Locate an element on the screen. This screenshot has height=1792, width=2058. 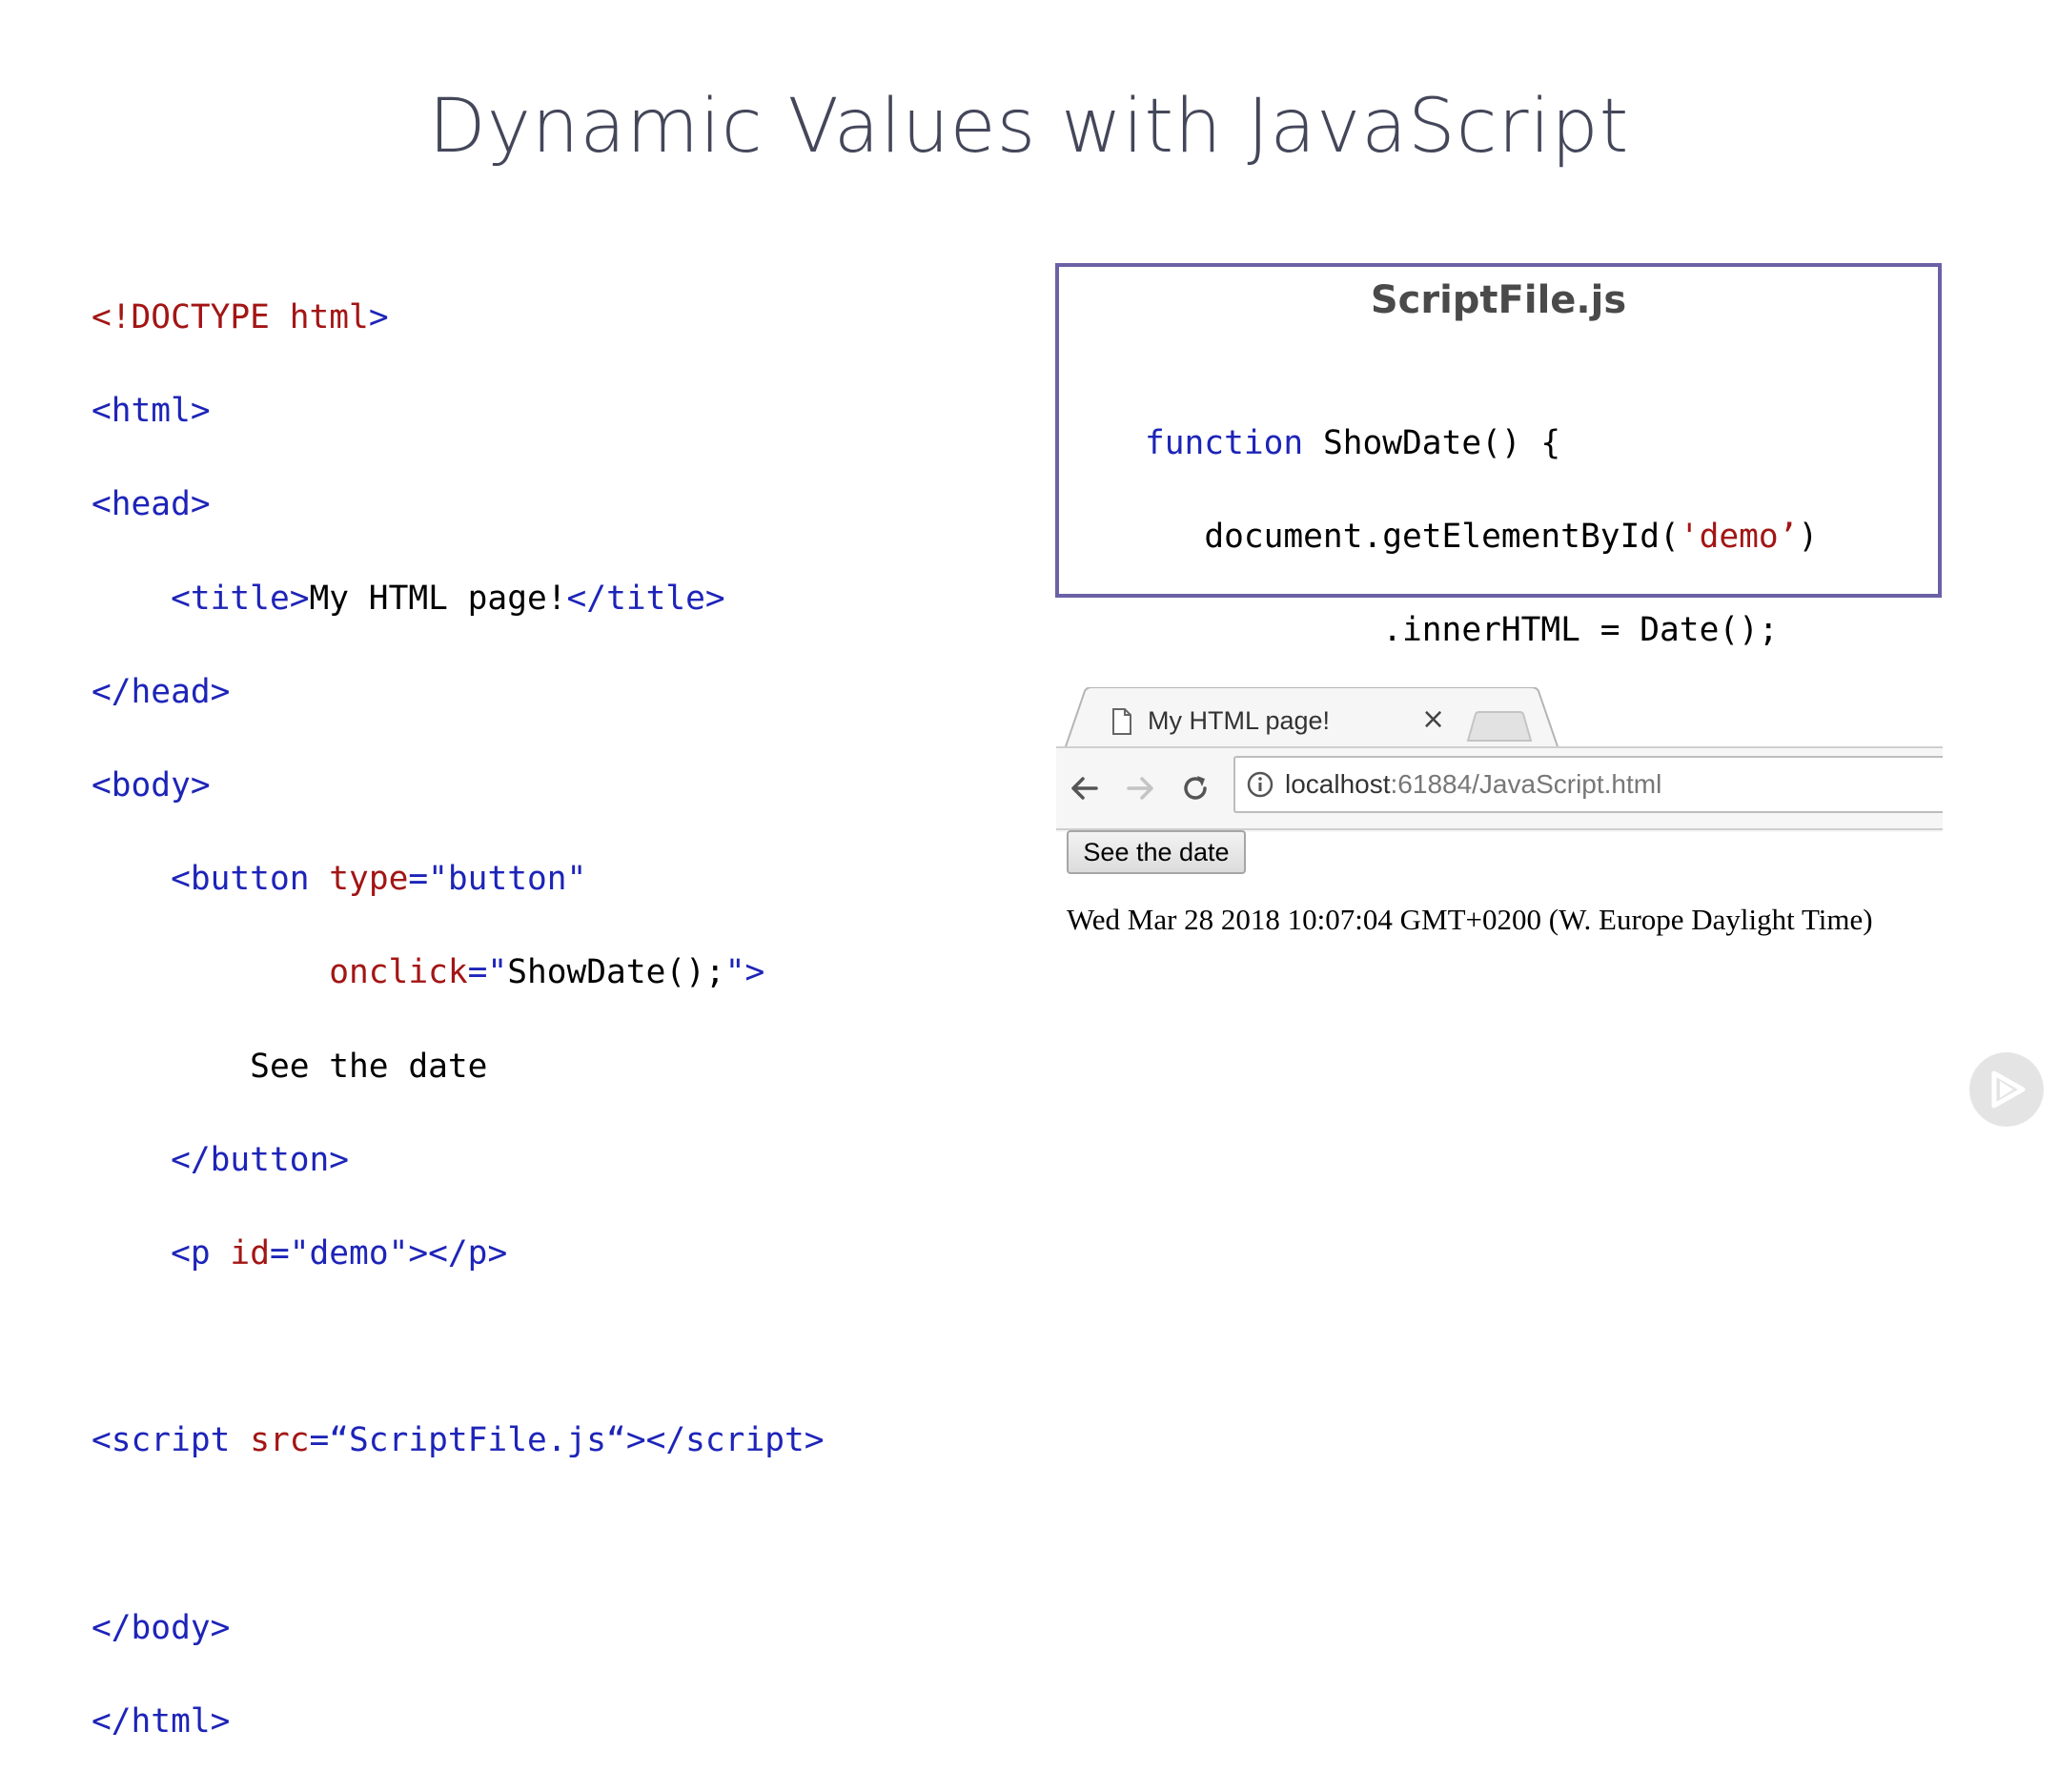
code-line: onclick="ShowDate();"> is located at coordinates (547, 972).